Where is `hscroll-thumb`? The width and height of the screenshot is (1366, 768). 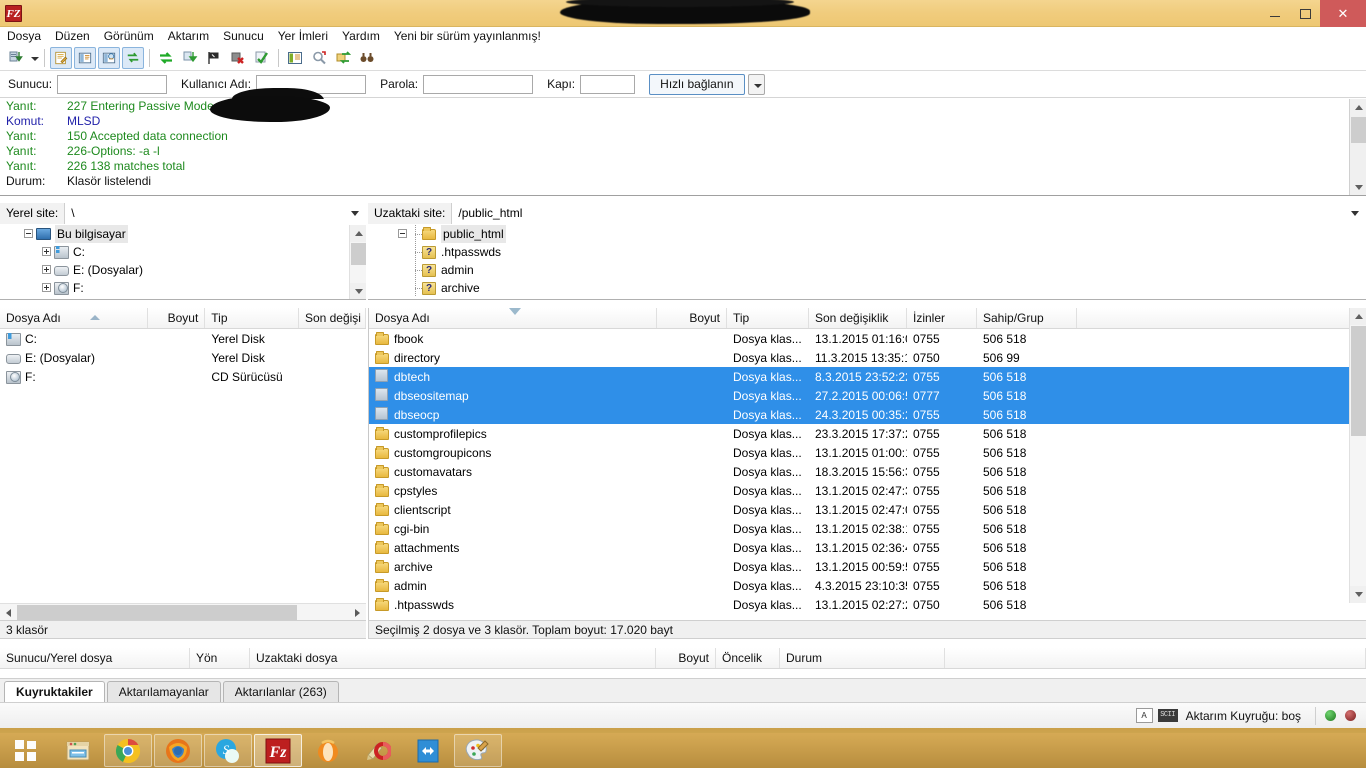 hscroll-thumb is located at coordinates (157, 612).